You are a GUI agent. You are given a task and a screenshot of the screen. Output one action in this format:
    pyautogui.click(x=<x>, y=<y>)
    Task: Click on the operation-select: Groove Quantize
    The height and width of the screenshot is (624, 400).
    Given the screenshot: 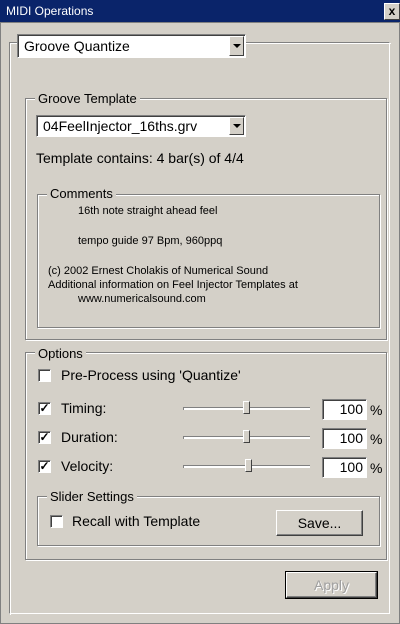 What is the action you would take?
    pyautogui.click(x=131, y=46)
    